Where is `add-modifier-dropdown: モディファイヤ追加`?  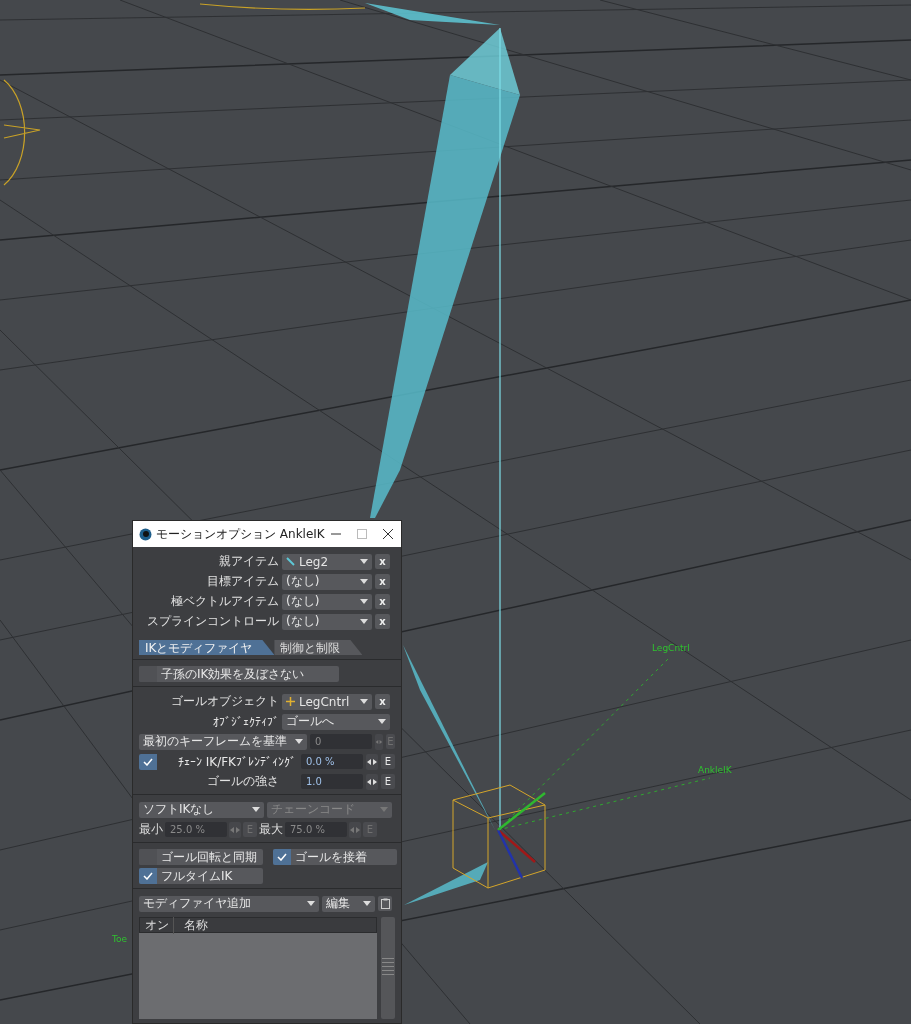
add-modifier-dropdown: モディファイヤ追加 is located at coordinates (229, 903).